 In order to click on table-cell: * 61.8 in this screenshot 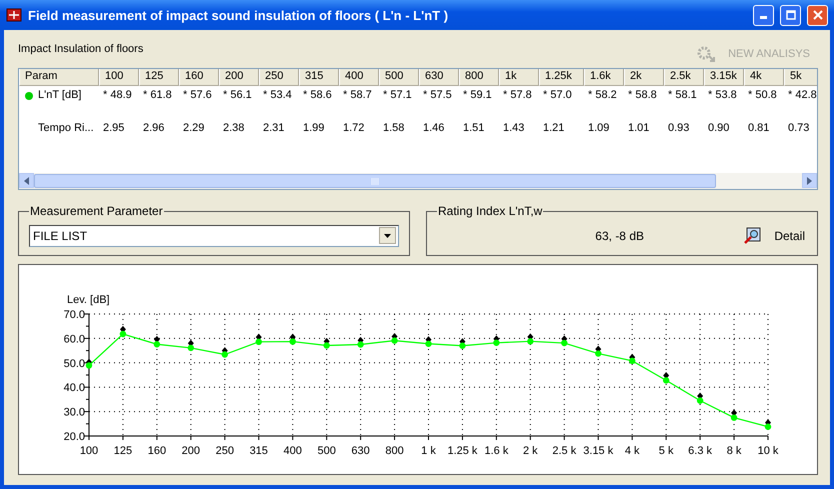, I will do `click(157, 95)`.